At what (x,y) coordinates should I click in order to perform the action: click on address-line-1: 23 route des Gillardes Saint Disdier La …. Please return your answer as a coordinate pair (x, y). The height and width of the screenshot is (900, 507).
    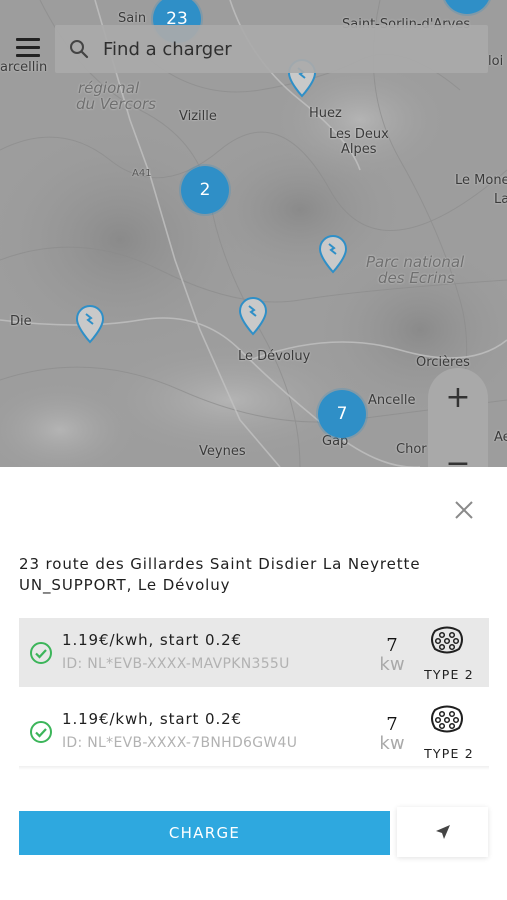
    Looking at the image, I should click on (220, 564).